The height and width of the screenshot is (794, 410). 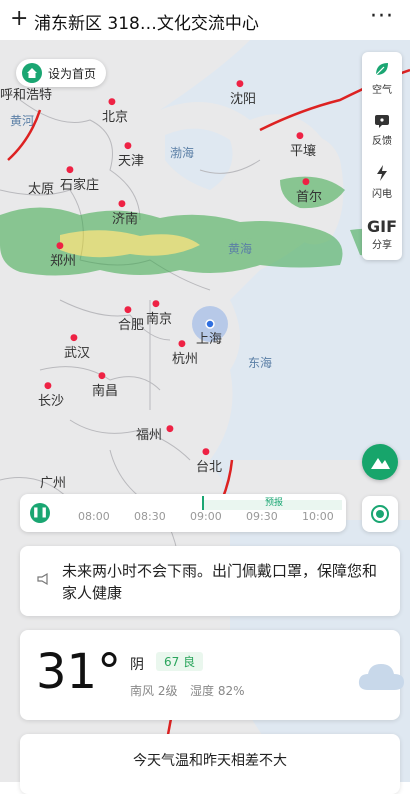 What do you see at coordinates (382, 70) in the screenshot?
I see `leaf-icon` at bounding box center [382, 70].